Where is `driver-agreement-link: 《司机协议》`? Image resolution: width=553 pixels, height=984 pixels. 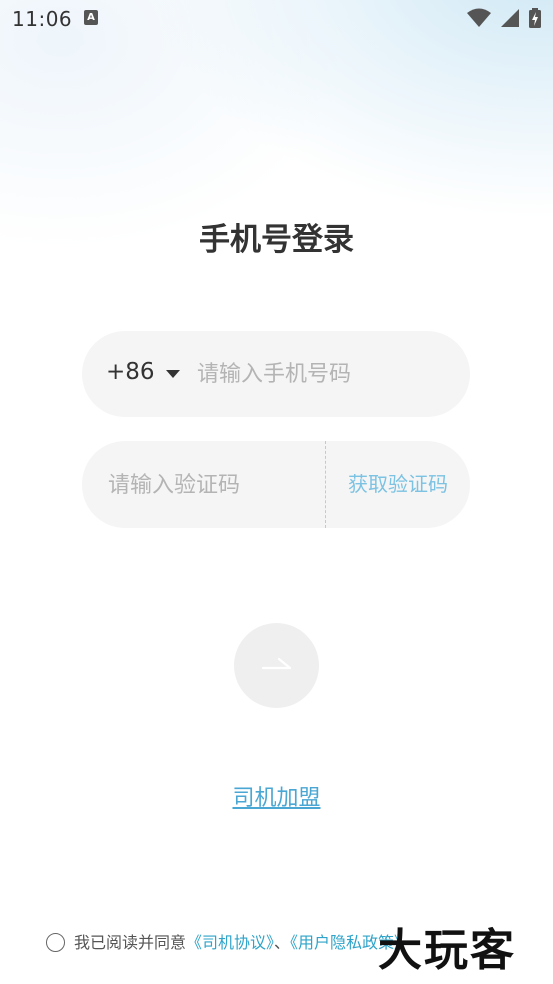
driver-agreement-link: 《司机协议》 is located at coordinates (230, 942).